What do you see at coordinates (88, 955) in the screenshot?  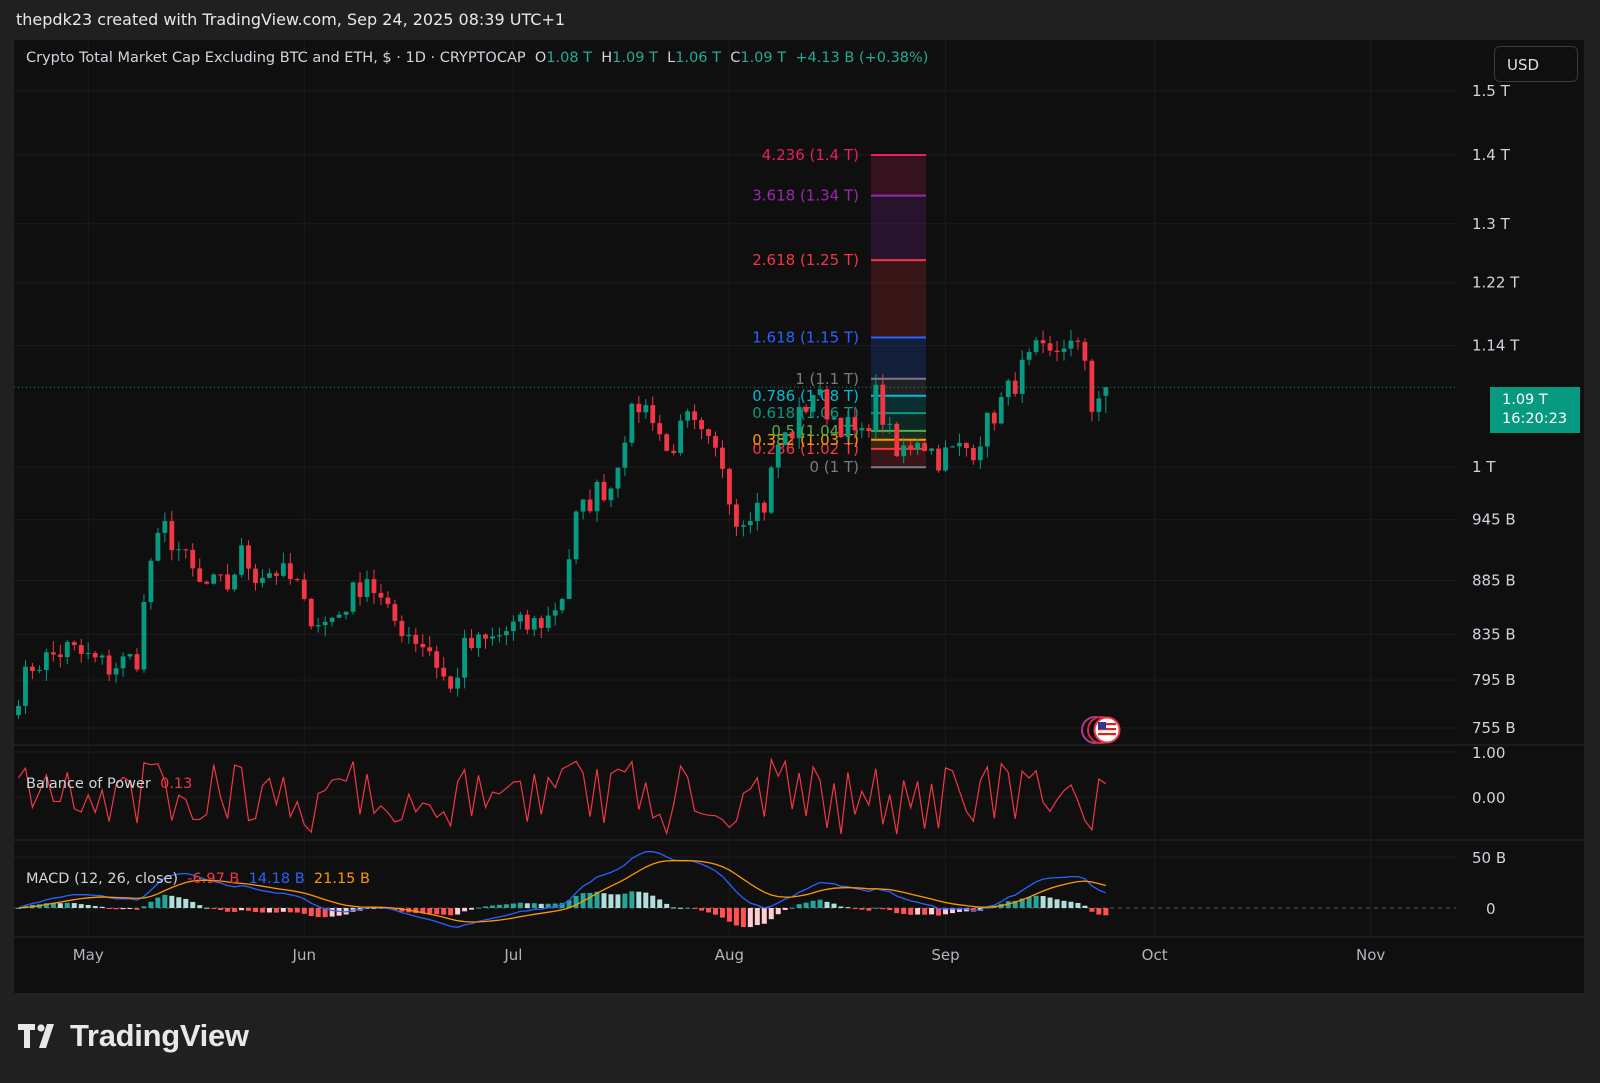 I see `x-axis-label: May` at bounding box center [88, 955].